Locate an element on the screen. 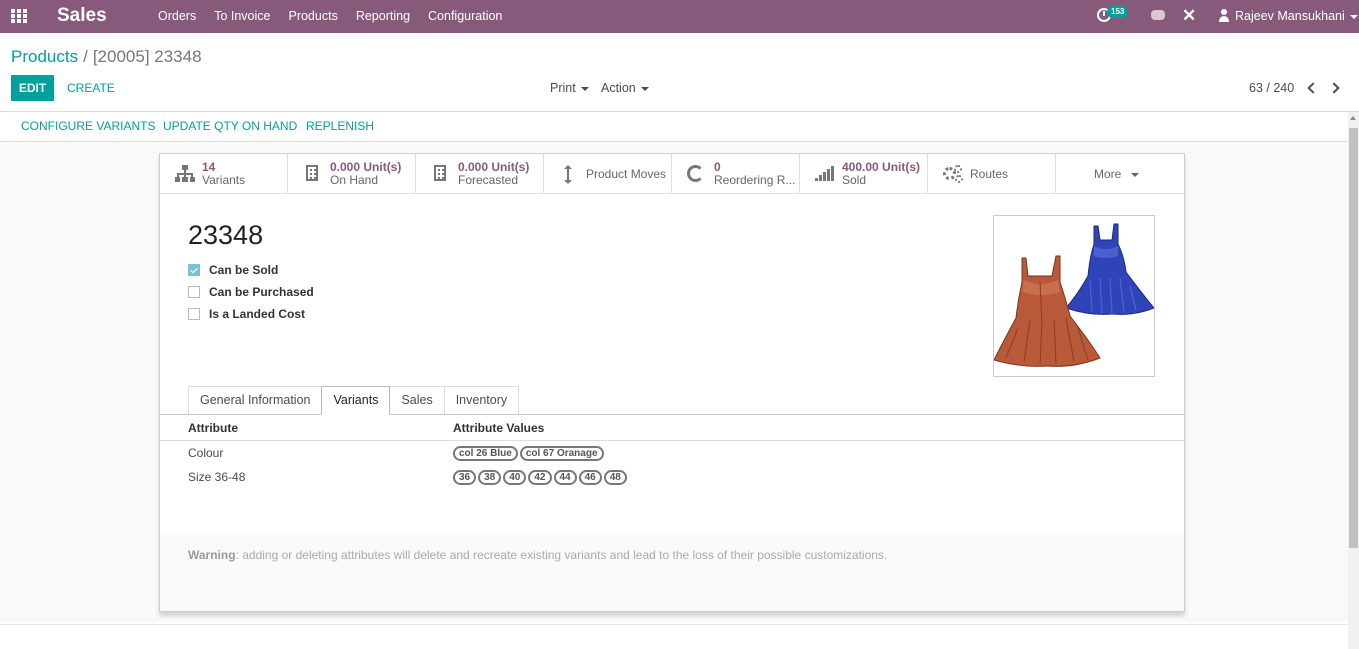  vertical-scrollbar is located at coordinates (1353, 380).